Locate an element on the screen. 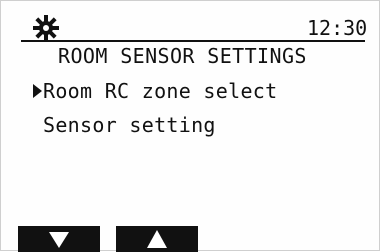  softkey-bar is located at coordinates (190, 239).